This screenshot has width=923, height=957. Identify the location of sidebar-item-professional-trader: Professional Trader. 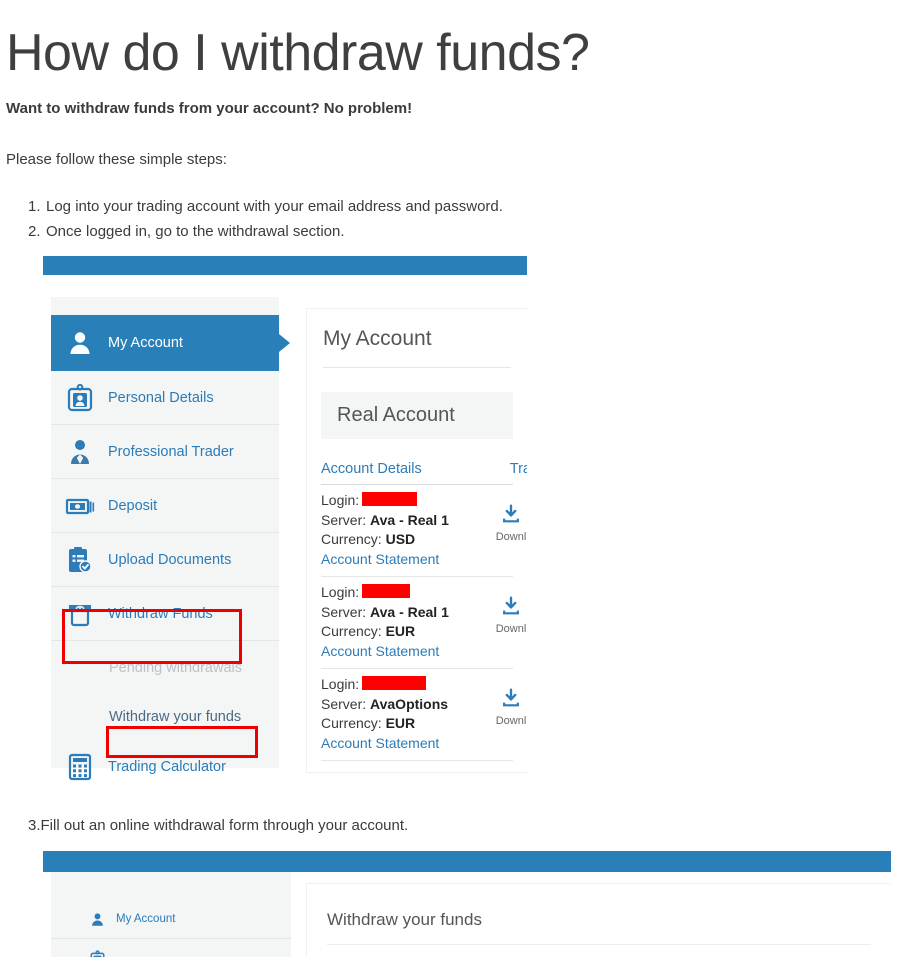
(165, 452).